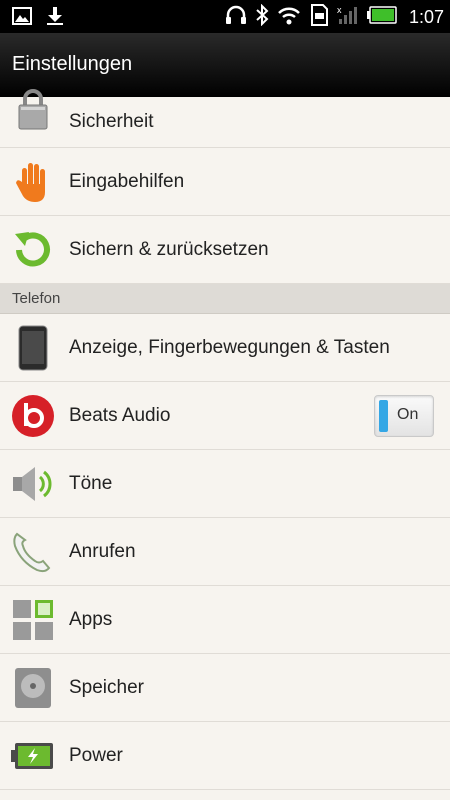 Image resolution: width=450 pixels, height=800 pixels. I want to click on bluetooth-icon, so click(262, 17).